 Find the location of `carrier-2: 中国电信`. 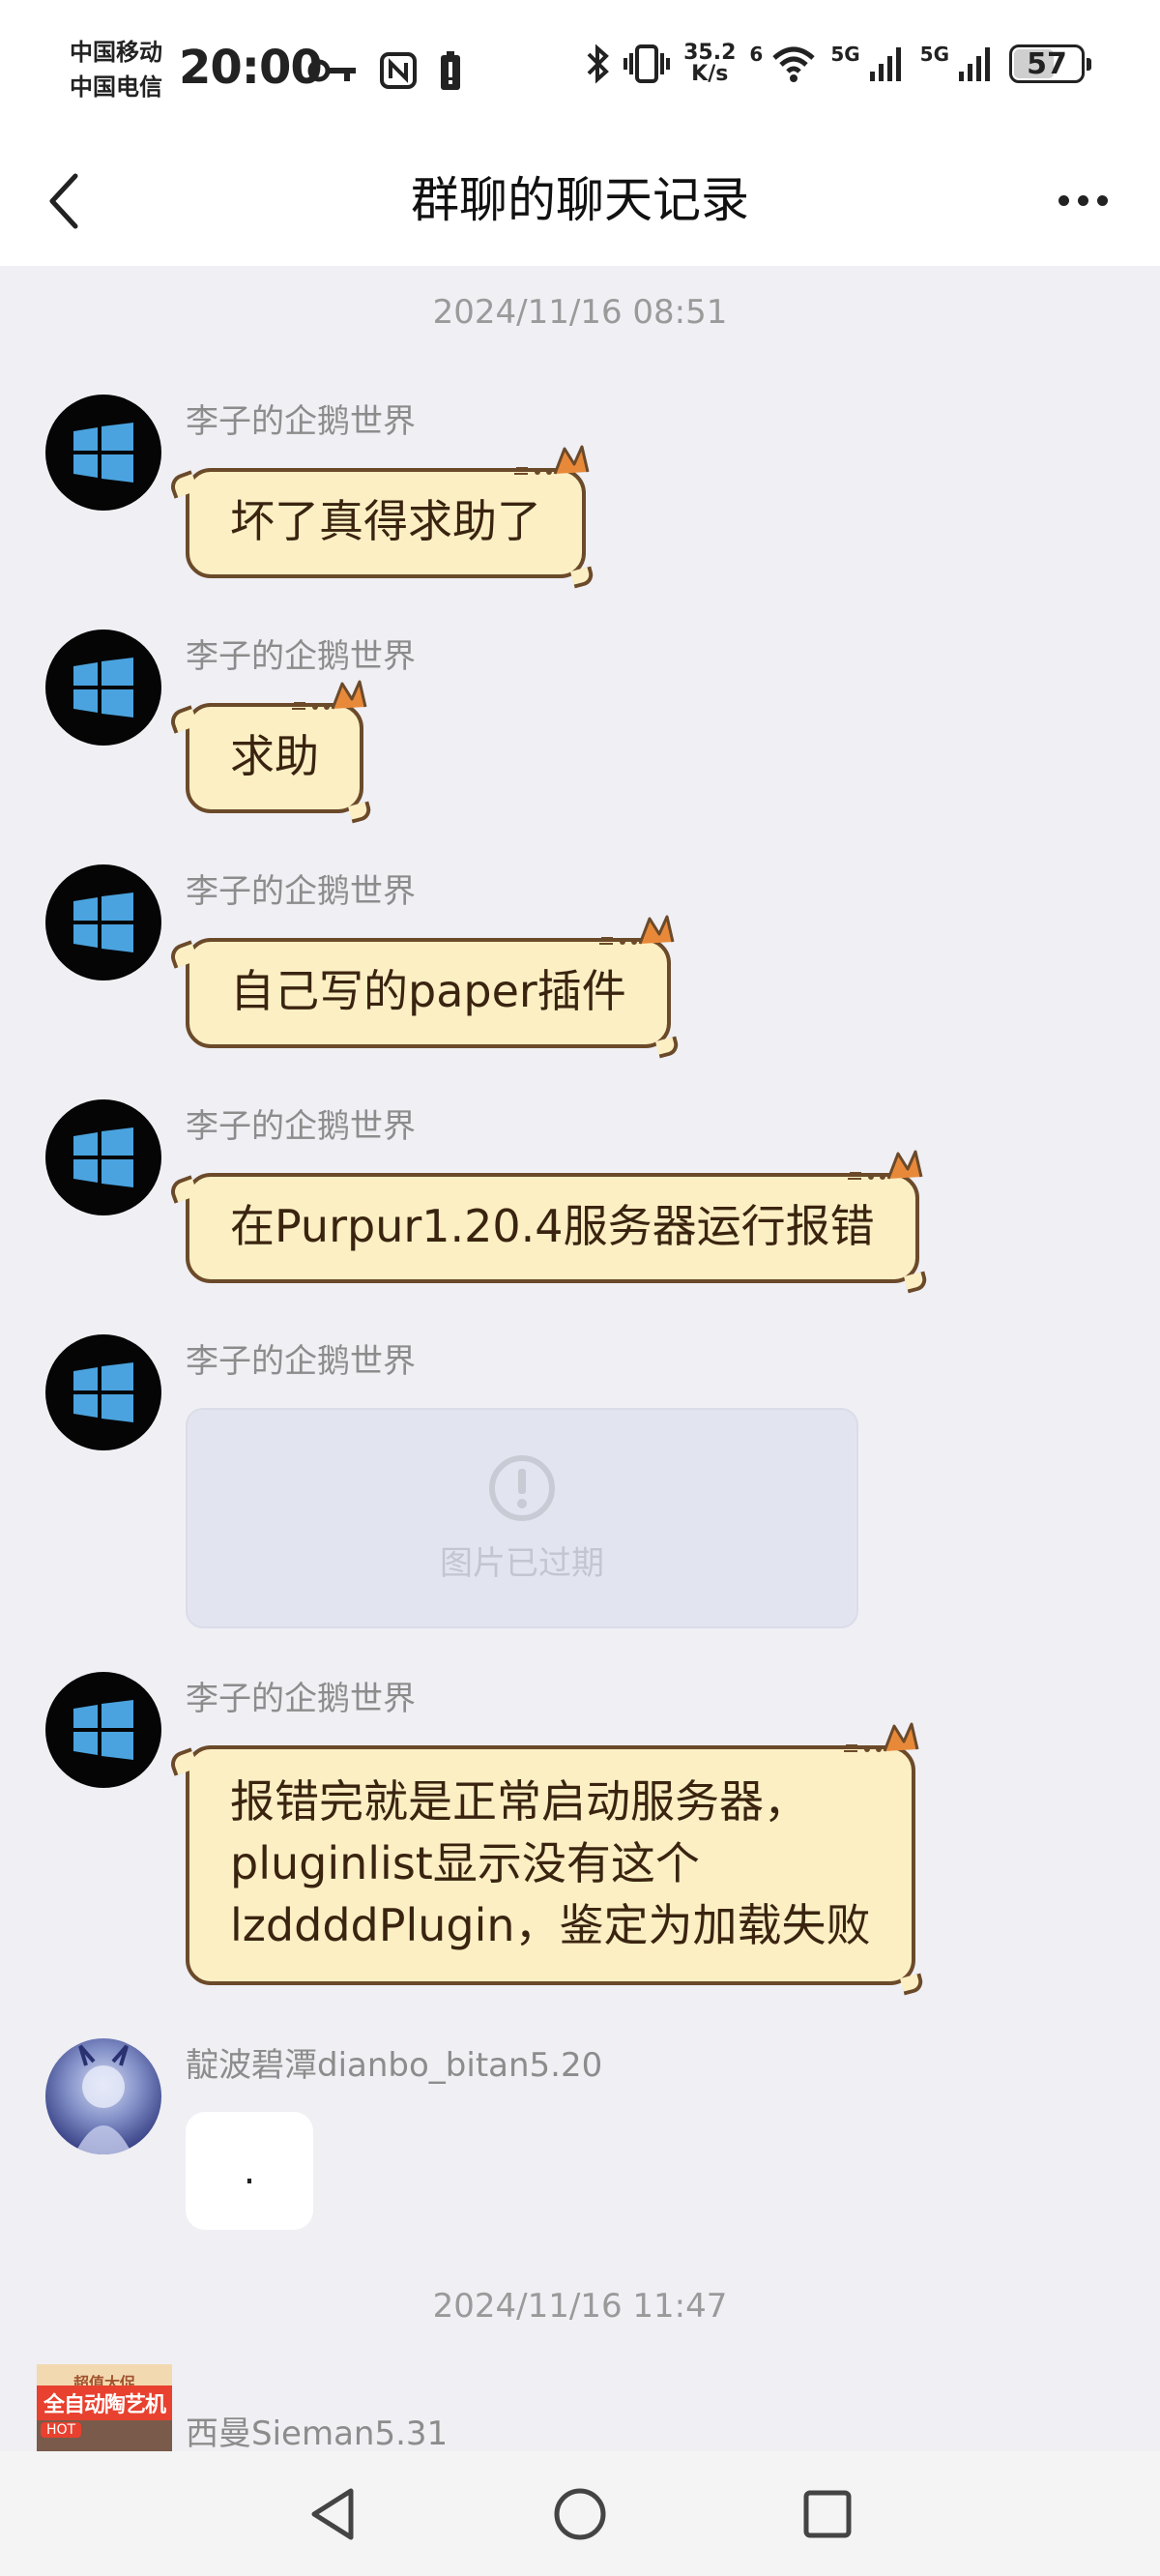

carrier-2: 中国电信 is located at coordinates (116, 87).